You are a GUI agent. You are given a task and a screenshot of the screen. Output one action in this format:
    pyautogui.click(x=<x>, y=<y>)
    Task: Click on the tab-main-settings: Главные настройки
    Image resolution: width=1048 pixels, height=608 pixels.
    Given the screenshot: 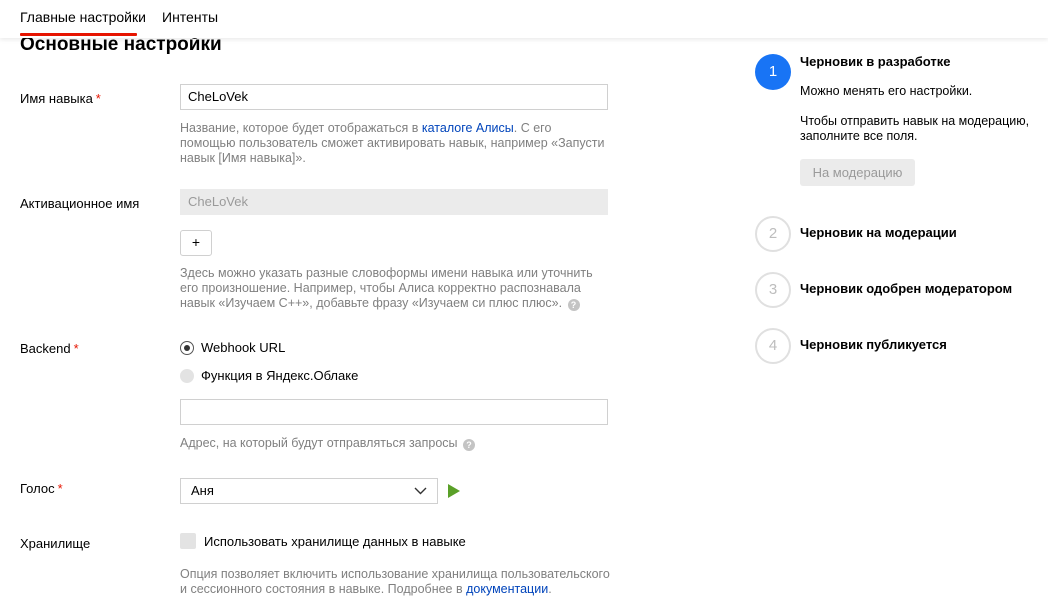 What is the action you would take?
    pyautogui.click(x=83, y=17)
    